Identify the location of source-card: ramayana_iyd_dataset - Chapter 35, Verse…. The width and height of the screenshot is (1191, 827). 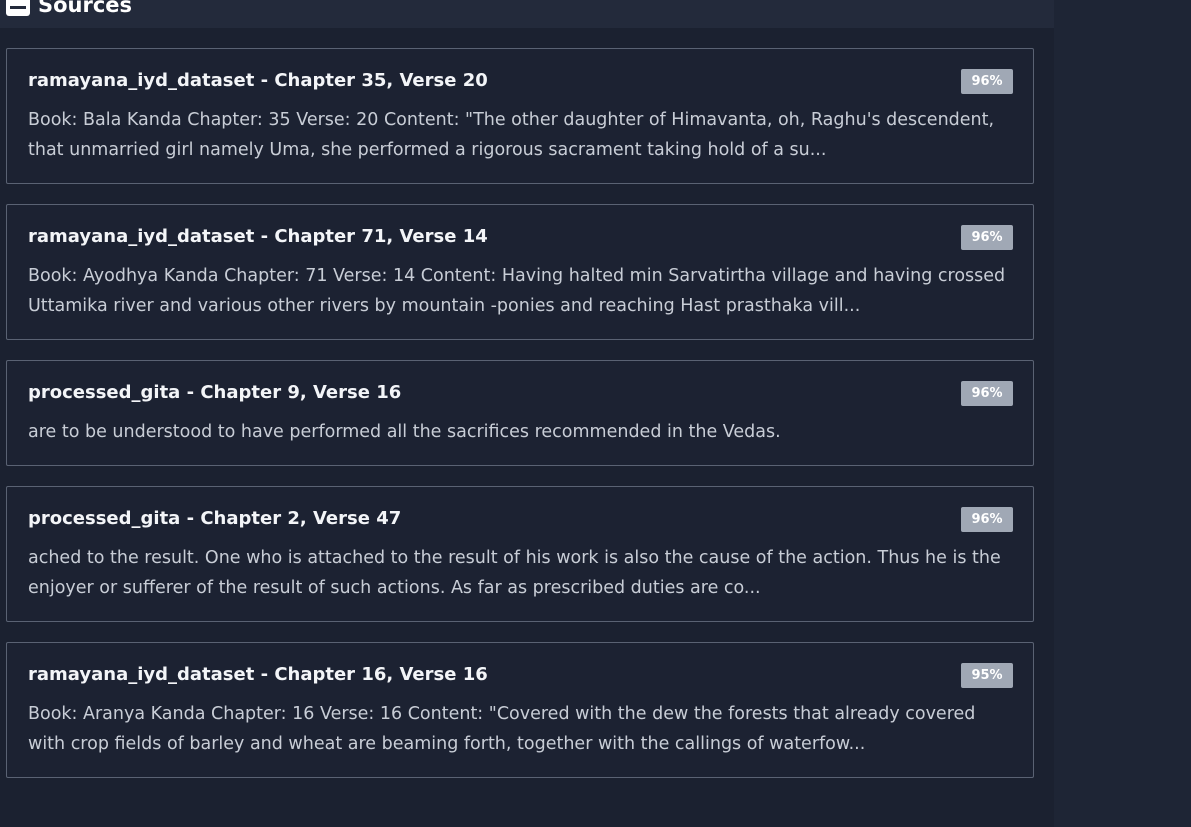
(520, 116).